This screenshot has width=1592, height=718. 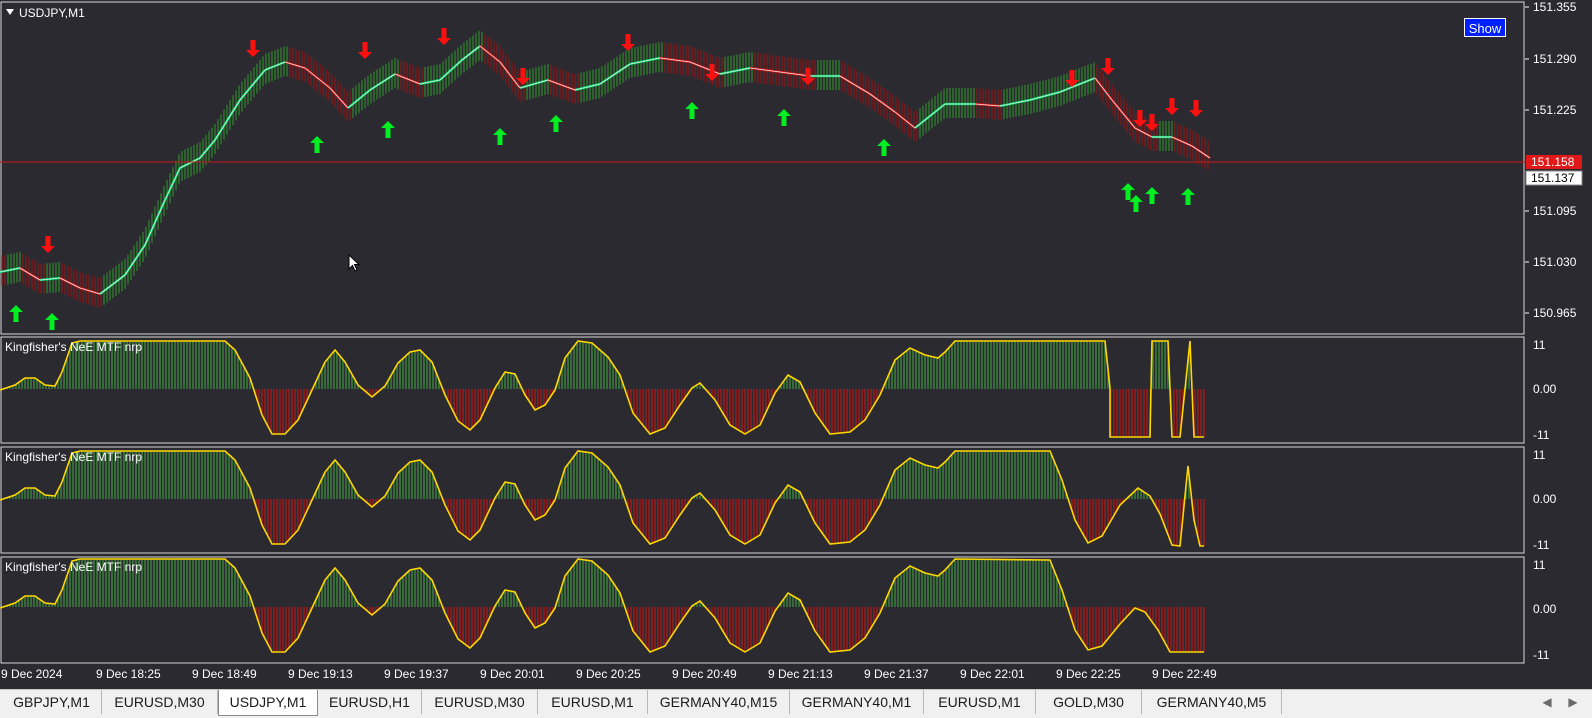 What do you see at coordinates (1184, 674) in the screenshot?
I see `time-label: 9 Dec 22:49` at bounding box center [1184, 674].